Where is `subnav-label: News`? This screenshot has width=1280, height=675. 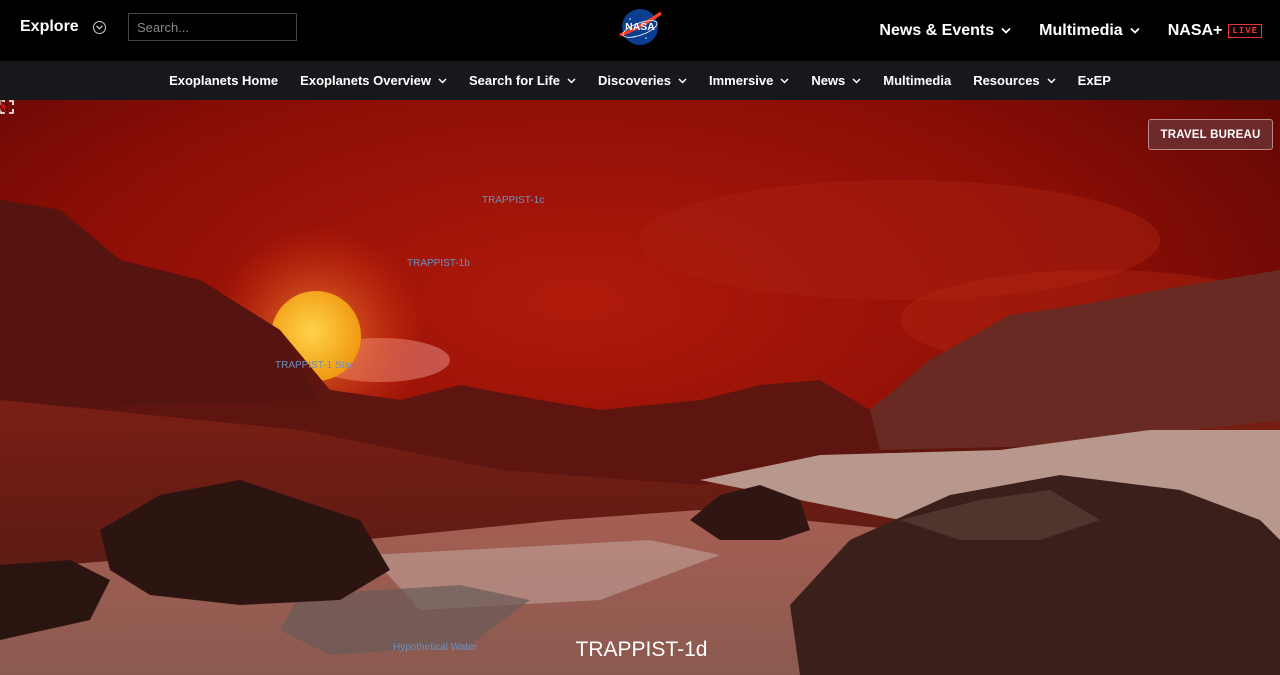
subnav-label: News is located at coordinates (828, 80).